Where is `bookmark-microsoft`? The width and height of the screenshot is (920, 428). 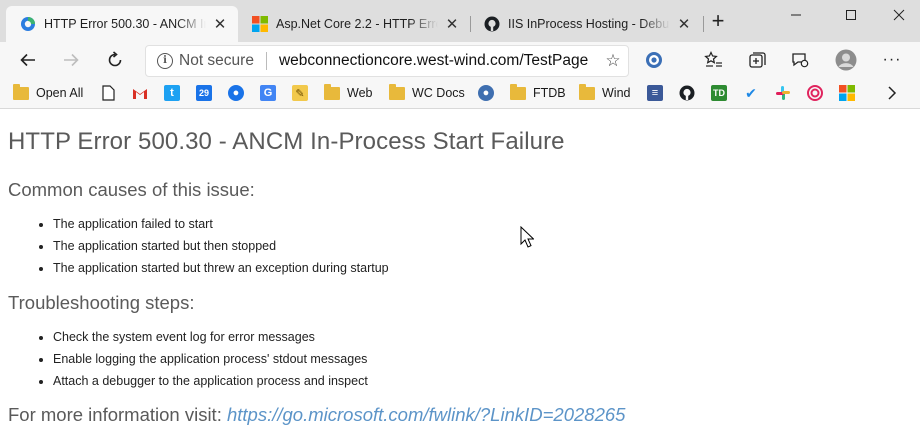 bookmark-microsoft is located at coordinates (847, 93).